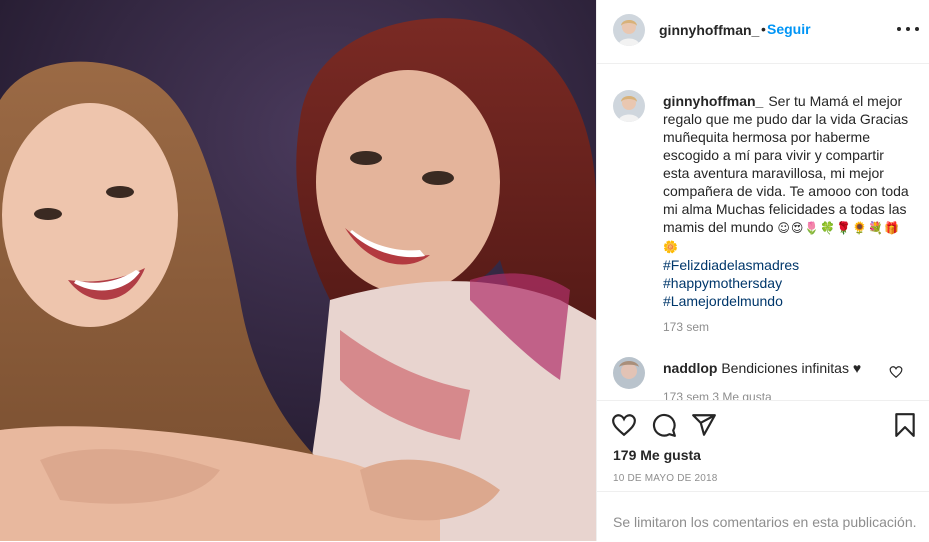  What do you see at coordinates (789, 29) in the screenshot?
I see `follow-button: Seguir` at bounding box center [789, 29].